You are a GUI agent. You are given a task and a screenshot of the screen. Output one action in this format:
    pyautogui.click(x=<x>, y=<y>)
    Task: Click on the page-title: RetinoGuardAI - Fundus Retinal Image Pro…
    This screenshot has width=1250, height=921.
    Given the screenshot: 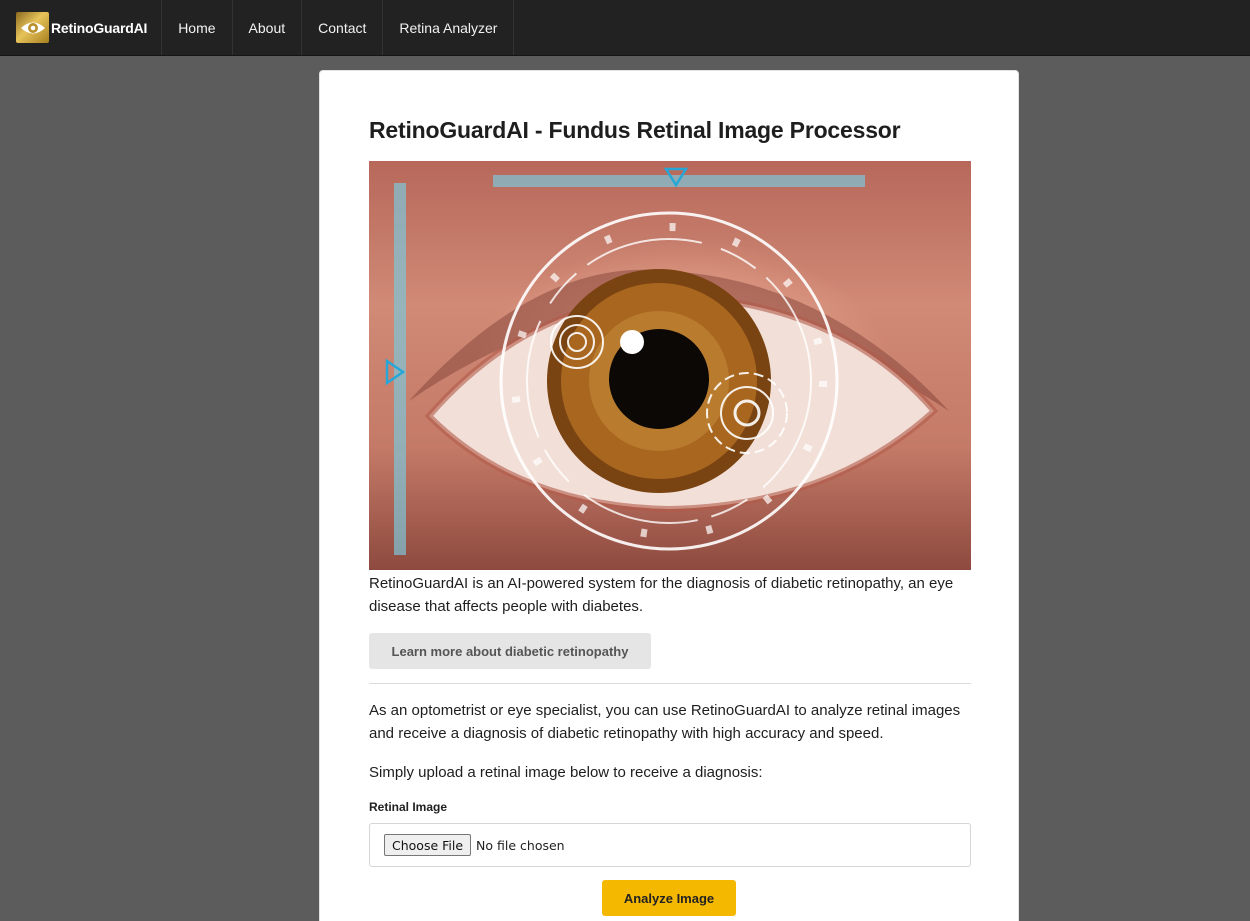 What is the action you would take?
    pyautogui.click(x=635, y=130)
    